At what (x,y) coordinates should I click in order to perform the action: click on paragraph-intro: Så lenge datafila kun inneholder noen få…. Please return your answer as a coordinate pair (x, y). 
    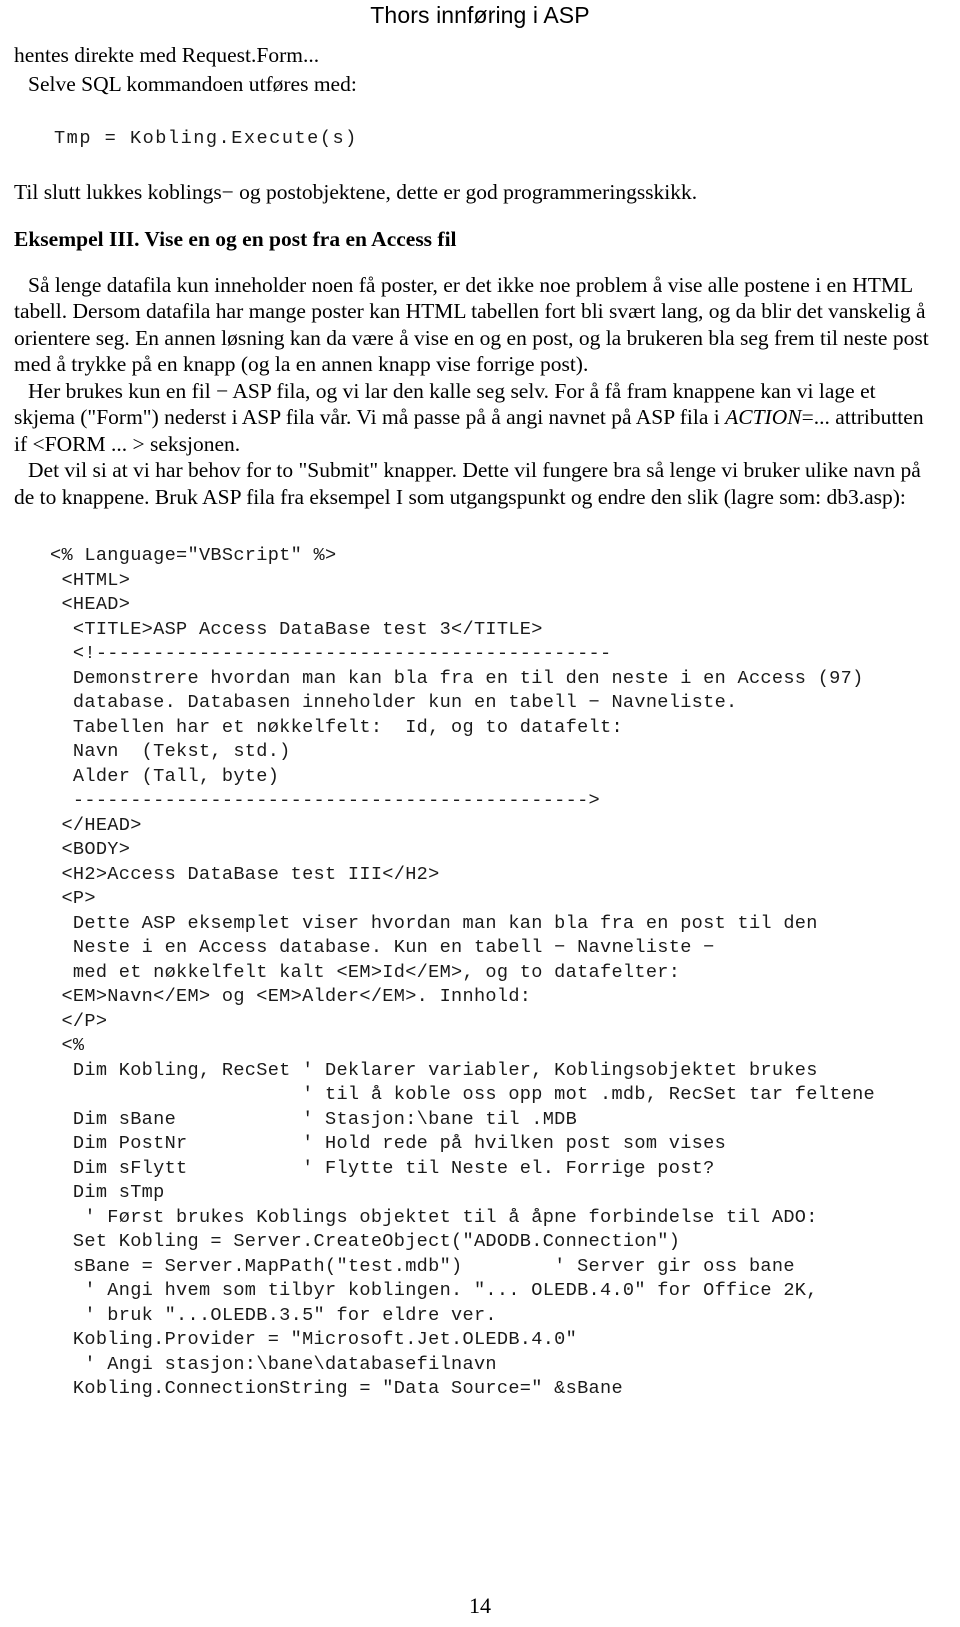
    Looking at the image, I should click on (471, 324).